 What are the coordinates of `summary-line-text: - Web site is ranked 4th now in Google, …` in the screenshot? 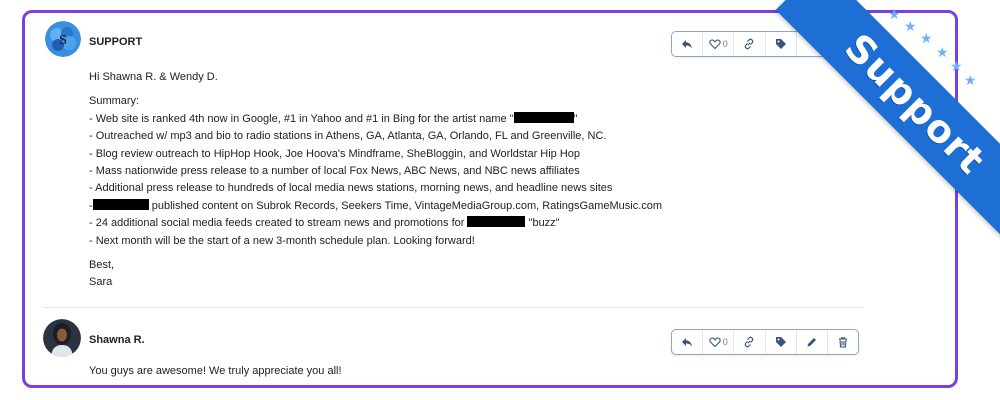 It's located at (301, 118).